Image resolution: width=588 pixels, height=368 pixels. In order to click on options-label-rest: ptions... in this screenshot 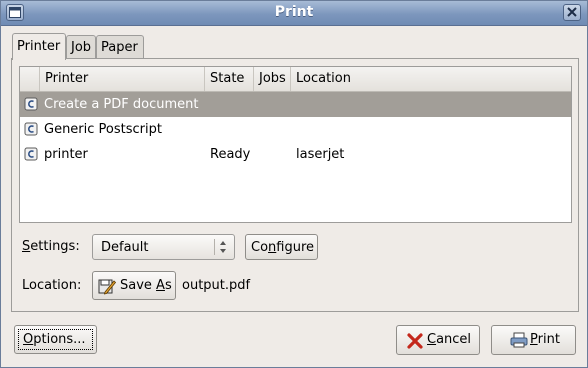, I will do `click(59, 339)`.